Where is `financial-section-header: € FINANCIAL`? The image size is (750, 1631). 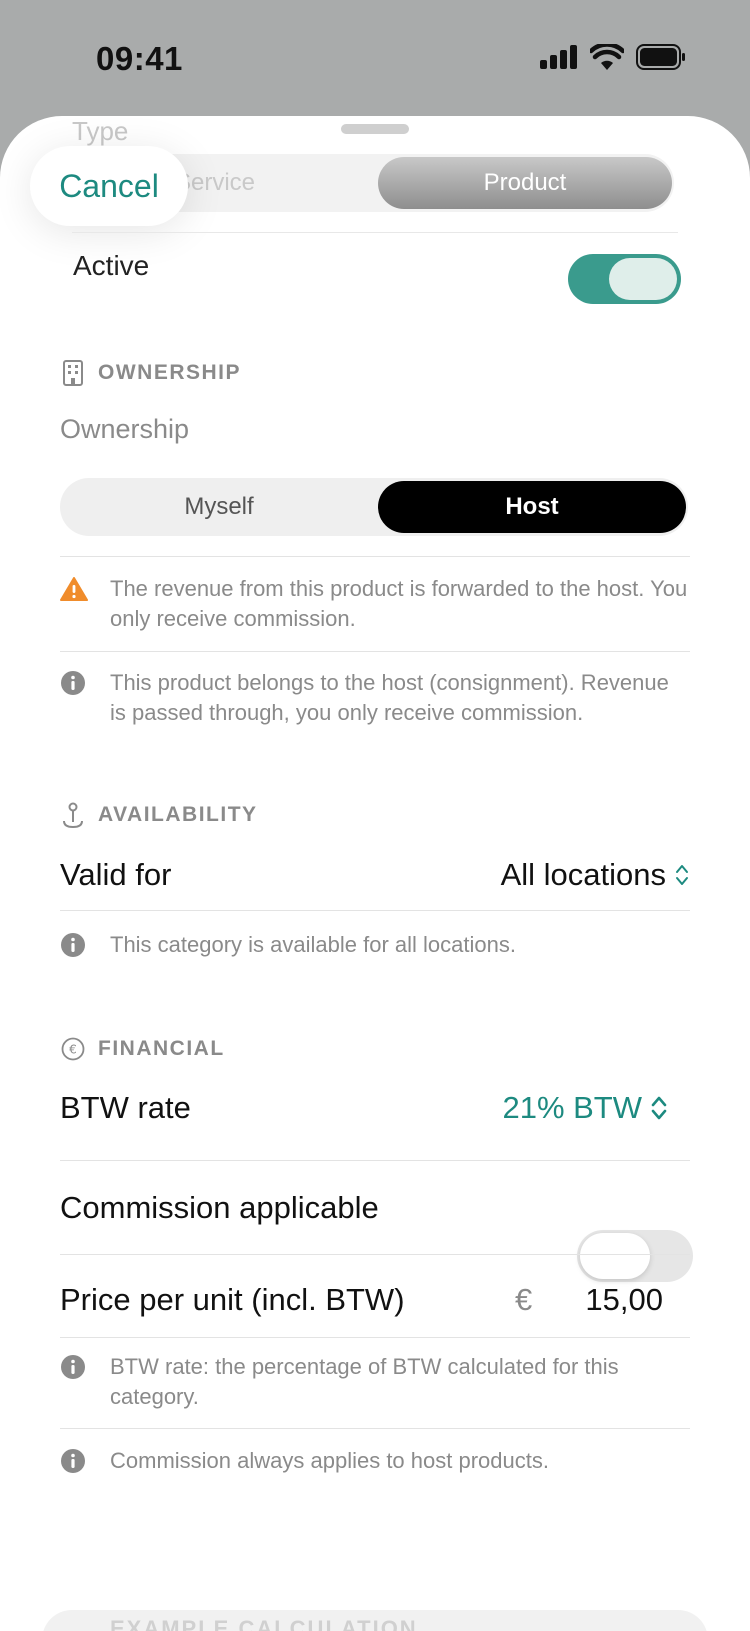
financial-section-header: € FINANCIAL is located at coordinates (142, 1049).